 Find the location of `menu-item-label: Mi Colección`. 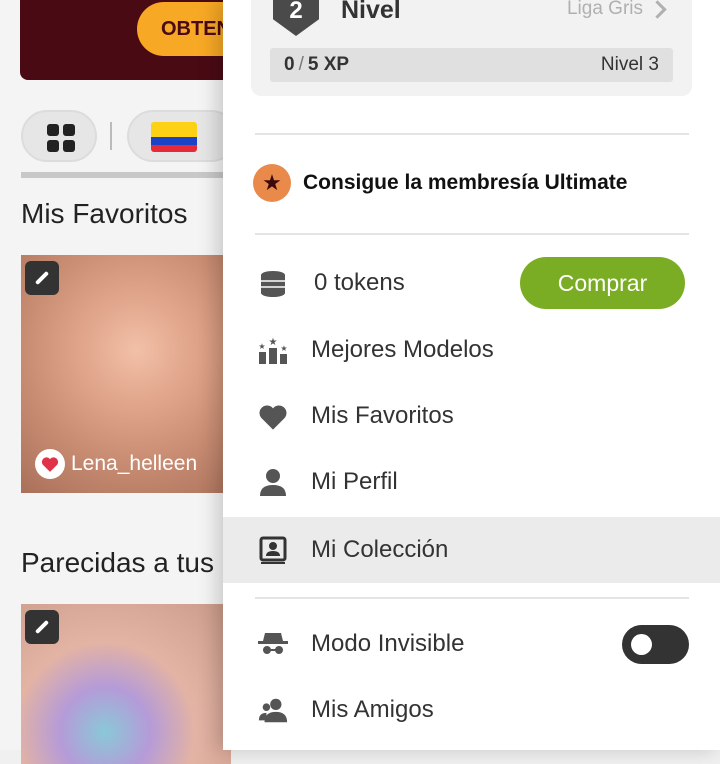

menu-item-label: Mi Colección is located at coordinates (380, 549).